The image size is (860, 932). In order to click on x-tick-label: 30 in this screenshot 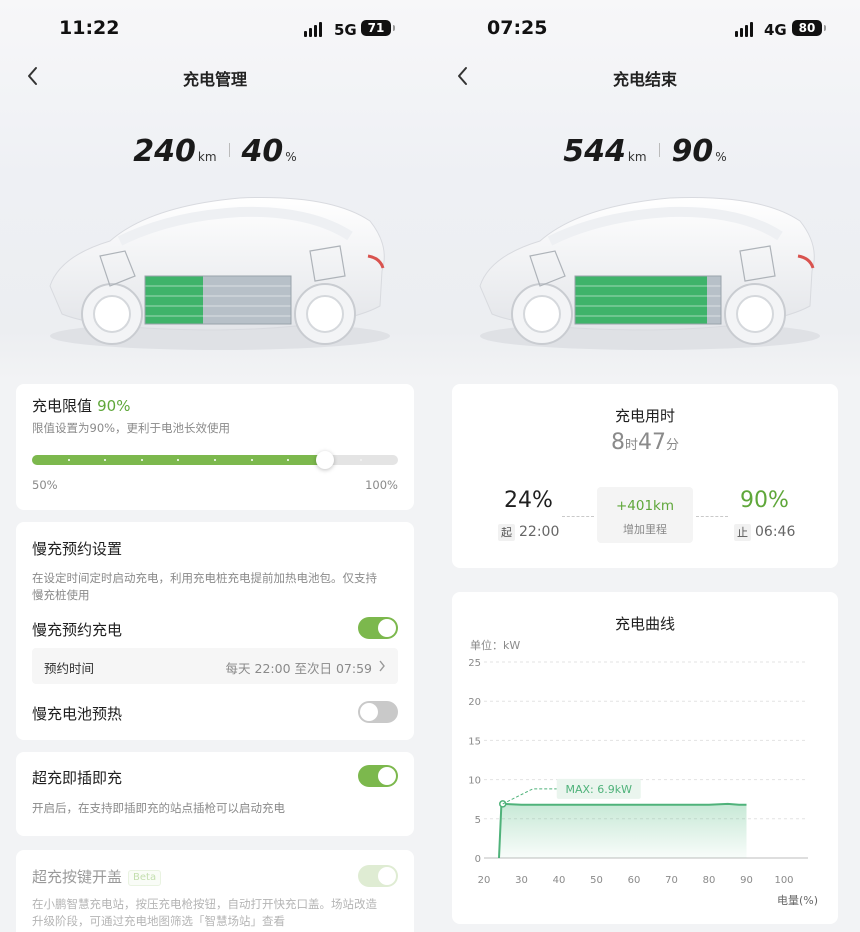, I will do `click(521, 880)`.